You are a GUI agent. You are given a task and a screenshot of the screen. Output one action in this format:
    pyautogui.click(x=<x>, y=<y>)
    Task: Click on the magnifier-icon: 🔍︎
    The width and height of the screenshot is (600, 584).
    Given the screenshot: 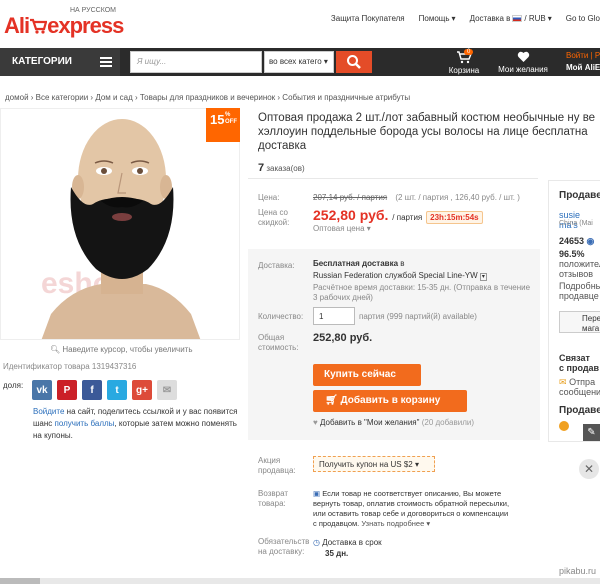 What is the action you would take?
    pyautogui.click(x=55, y=349)
    